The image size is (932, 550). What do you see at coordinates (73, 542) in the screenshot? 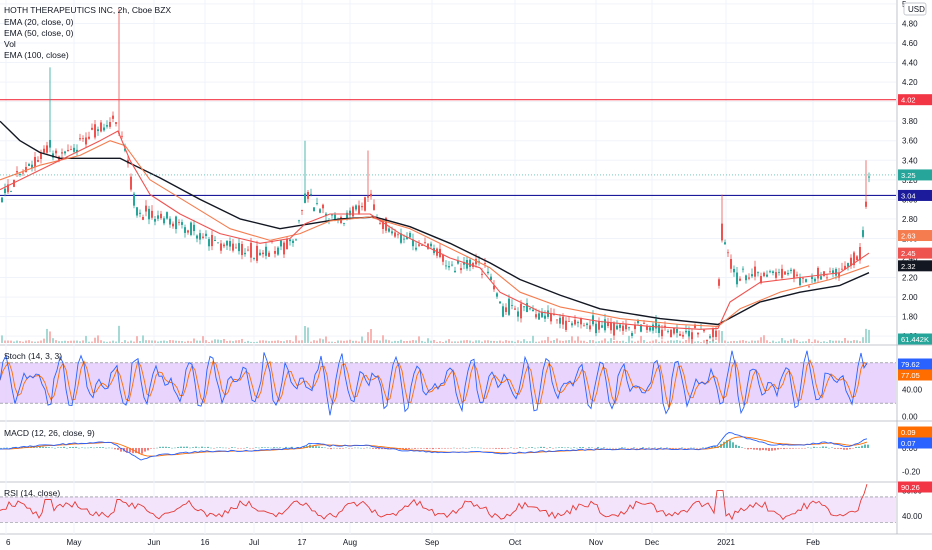
I see `time-axis-label: May` at bounding box center [73, 542].